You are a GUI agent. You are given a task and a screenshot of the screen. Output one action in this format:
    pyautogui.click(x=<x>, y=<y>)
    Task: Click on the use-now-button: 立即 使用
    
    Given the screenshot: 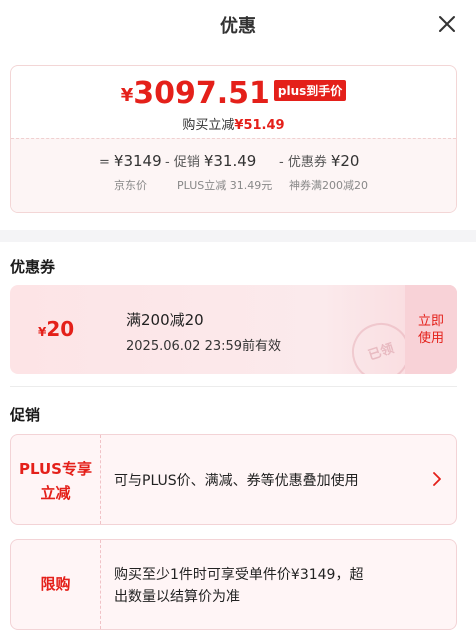 What is the action you would take?
    pyautogui.click(x=431, y=329)
    